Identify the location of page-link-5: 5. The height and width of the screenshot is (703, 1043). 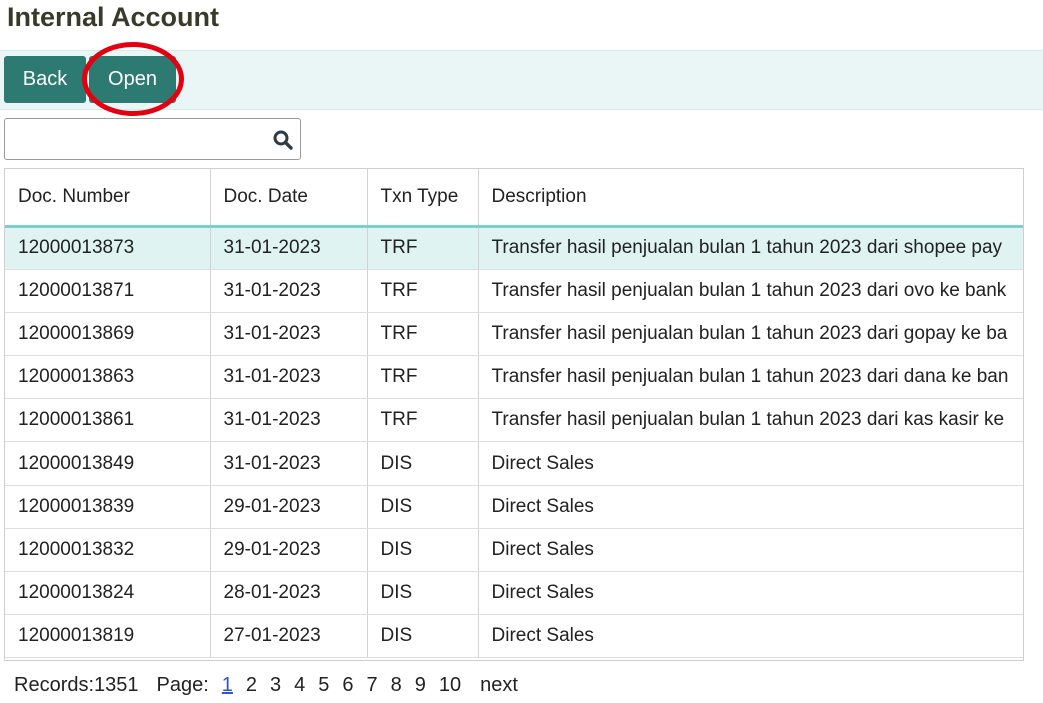
(323, 685).